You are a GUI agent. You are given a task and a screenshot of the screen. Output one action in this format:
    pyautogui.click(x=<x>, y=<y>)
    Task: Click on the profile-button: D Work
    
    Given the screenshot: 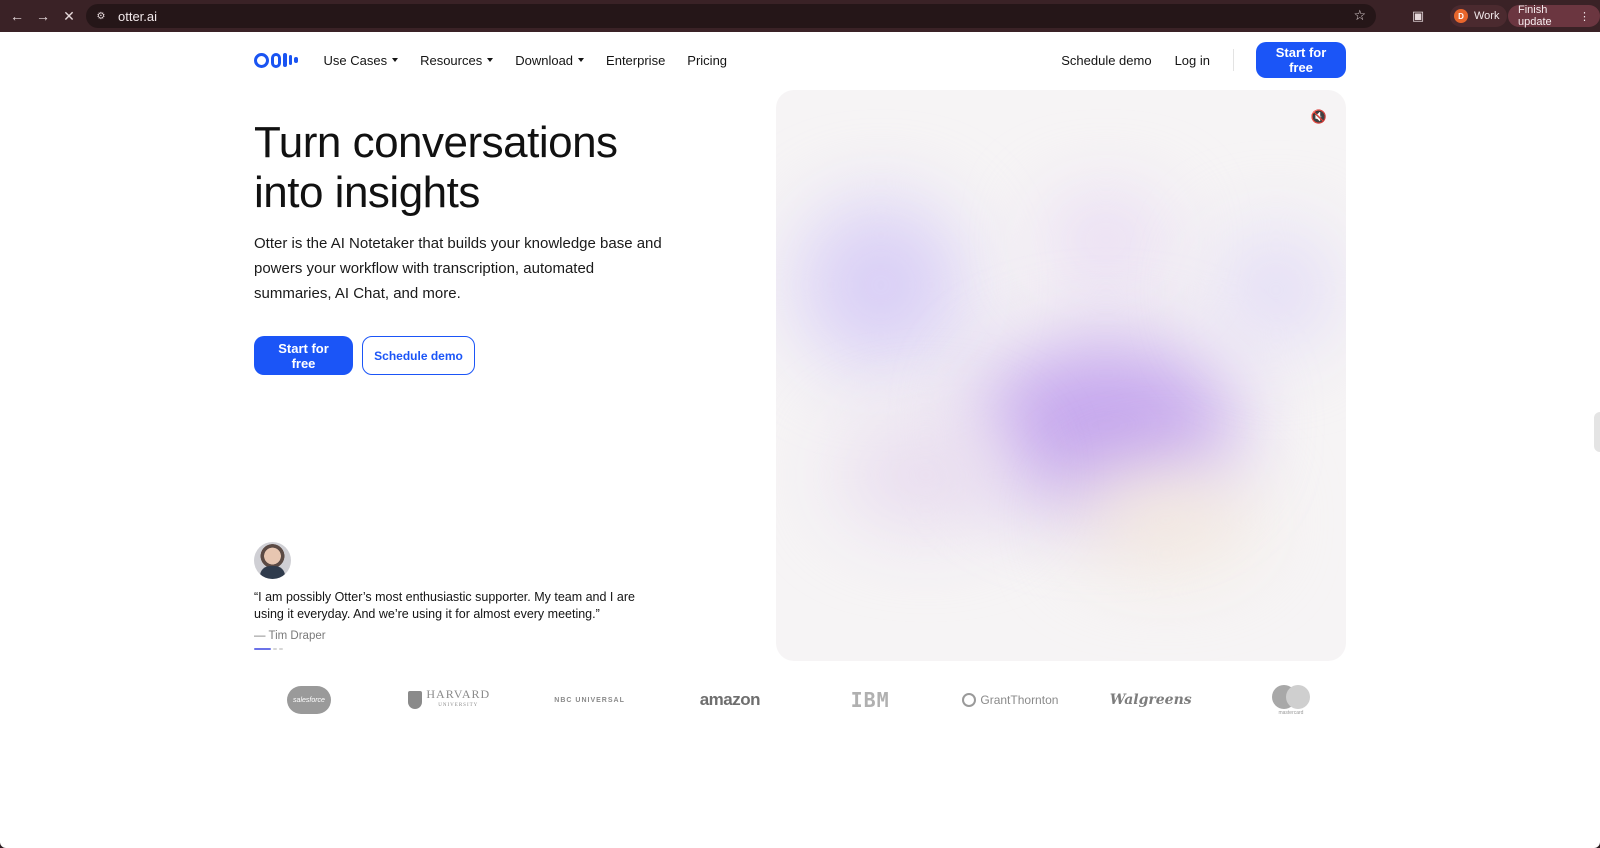 What is the action you would take?
    pyautogui.click(x=1479, y=16)
    